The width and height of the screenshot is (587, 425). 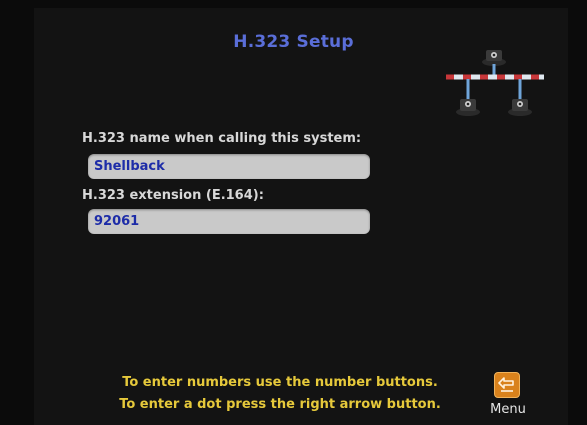 What do you see at coordinates (222, 138) in the screenshot?
I see `h323-name-label: H.323 name when calling this system:` at bounding box center [222, 138].